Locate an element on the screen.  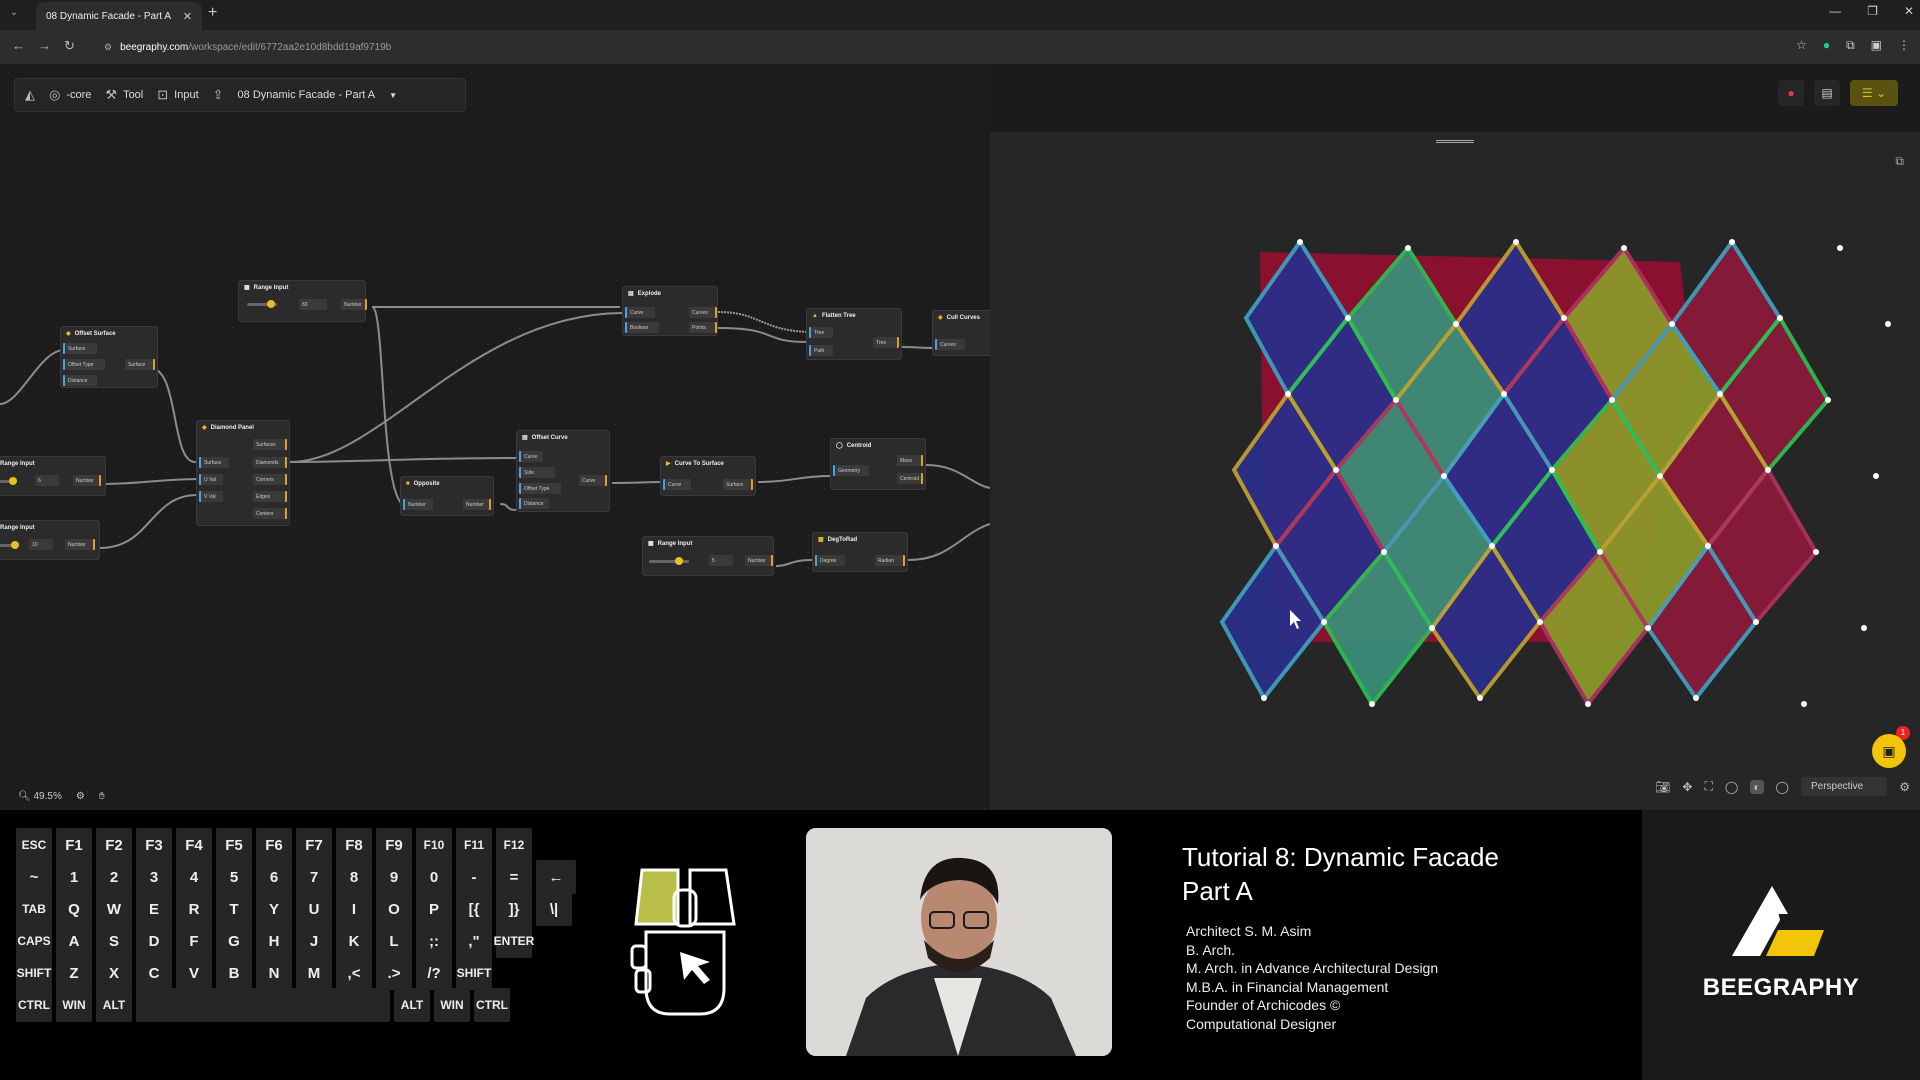
site-info-icon: ⚙ is located at coordinates (108, 47).